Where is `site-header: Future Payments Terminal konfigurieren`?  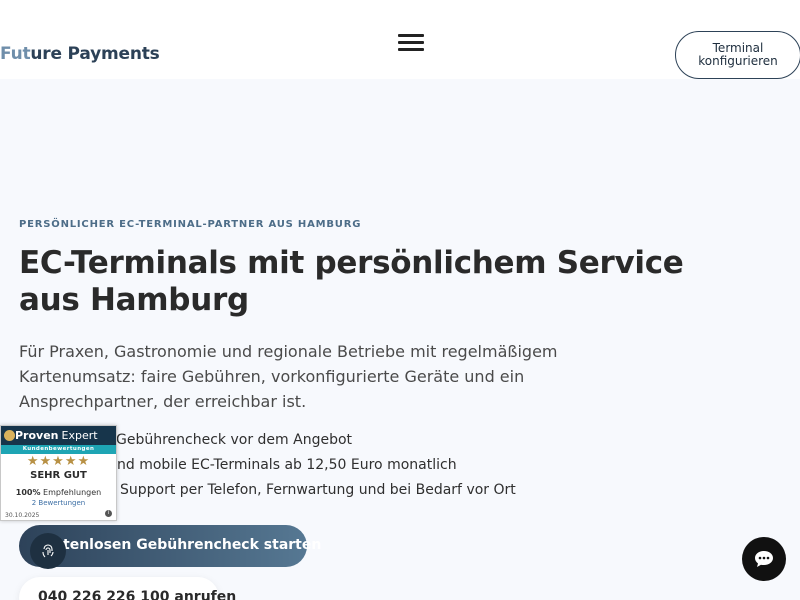
site-header: Future Payments Terminal konfigurieren is located at coordinates (400, 39).